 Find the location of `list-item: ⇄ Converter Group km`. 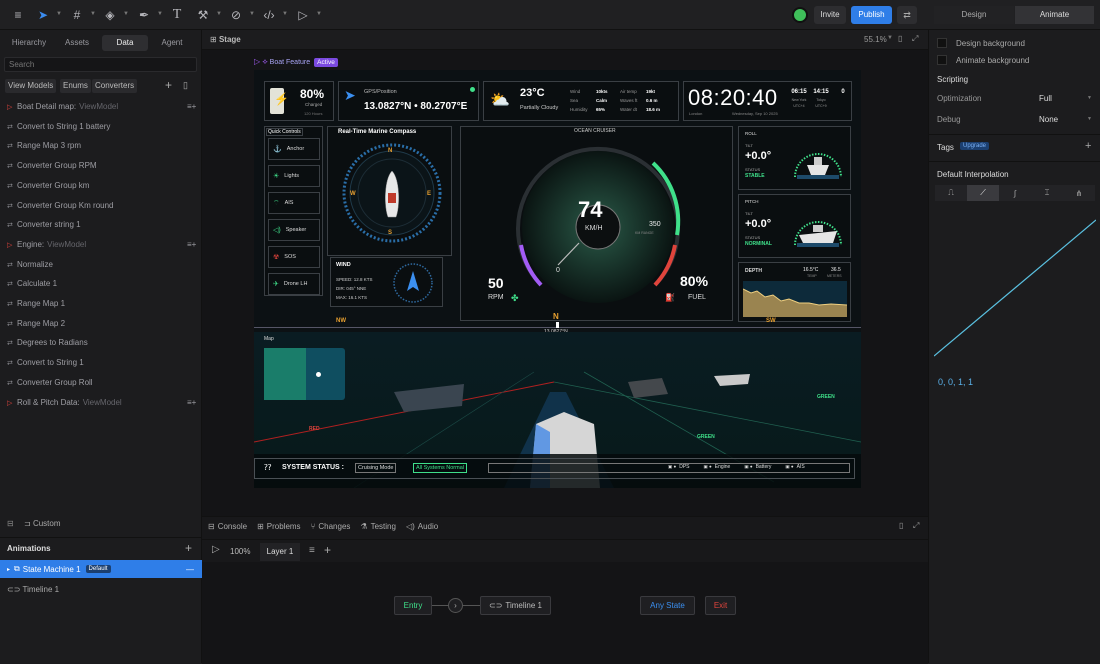

list-item: ⇄ Converter Group km is located at coordinates (48, 186).